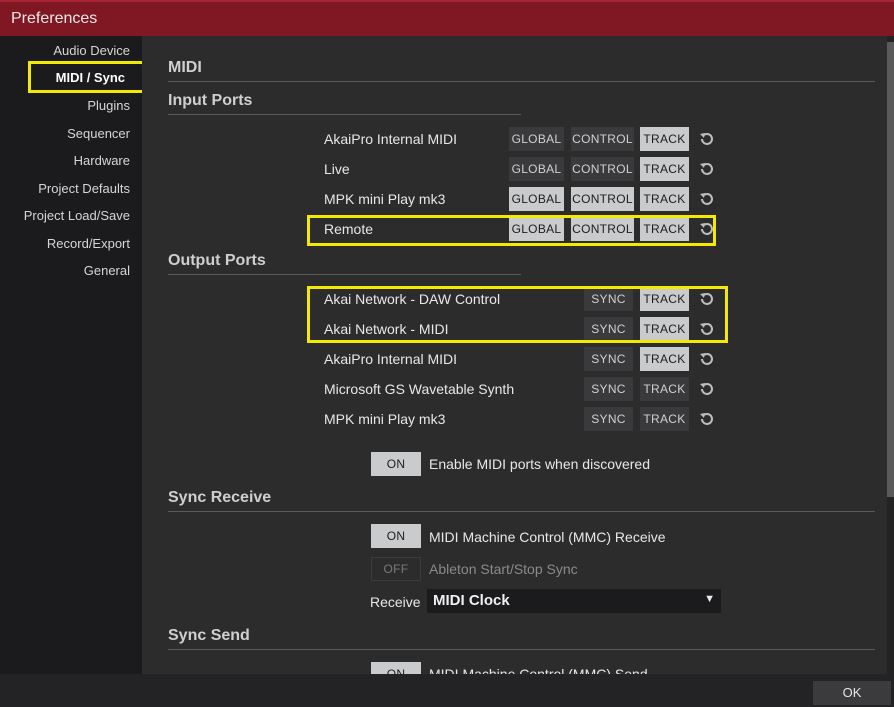 Image resolution: width=894 pixels, height=707 pixels. I want to click on sidebar-item-audio-device: Audio Device, so click(91, 50).